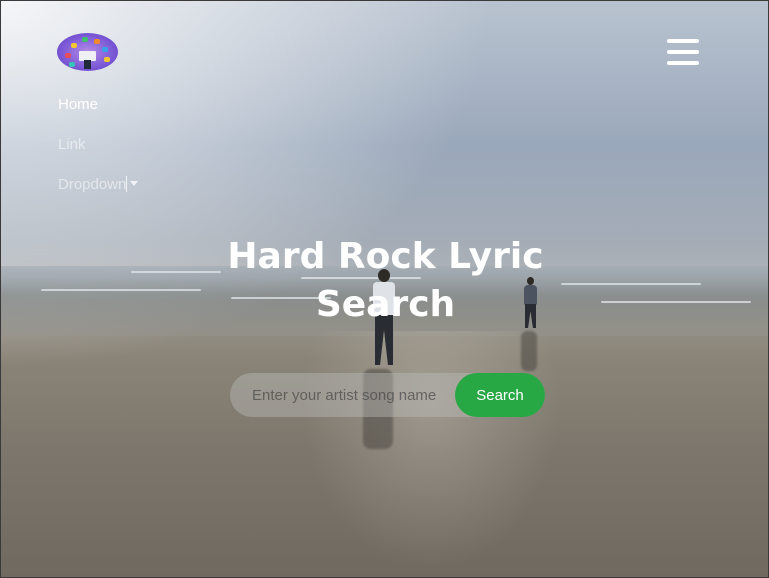 The height and width of the screenshot is (578, 769). Describe the element at coordinates (98, 116) in the screenshot. I see `nav-link-home: Home` at that location.